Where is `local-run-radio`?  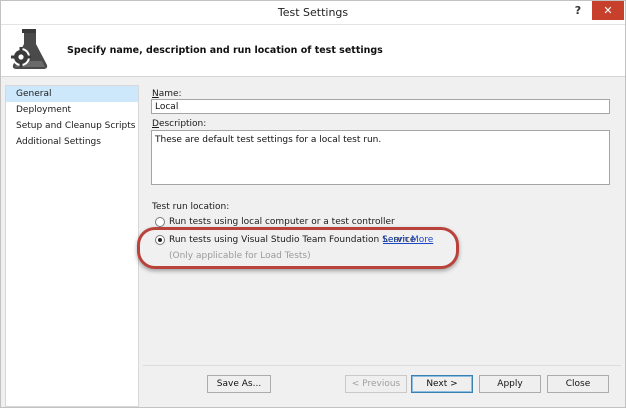
local-run-radio is located at coordinates (160, 222).